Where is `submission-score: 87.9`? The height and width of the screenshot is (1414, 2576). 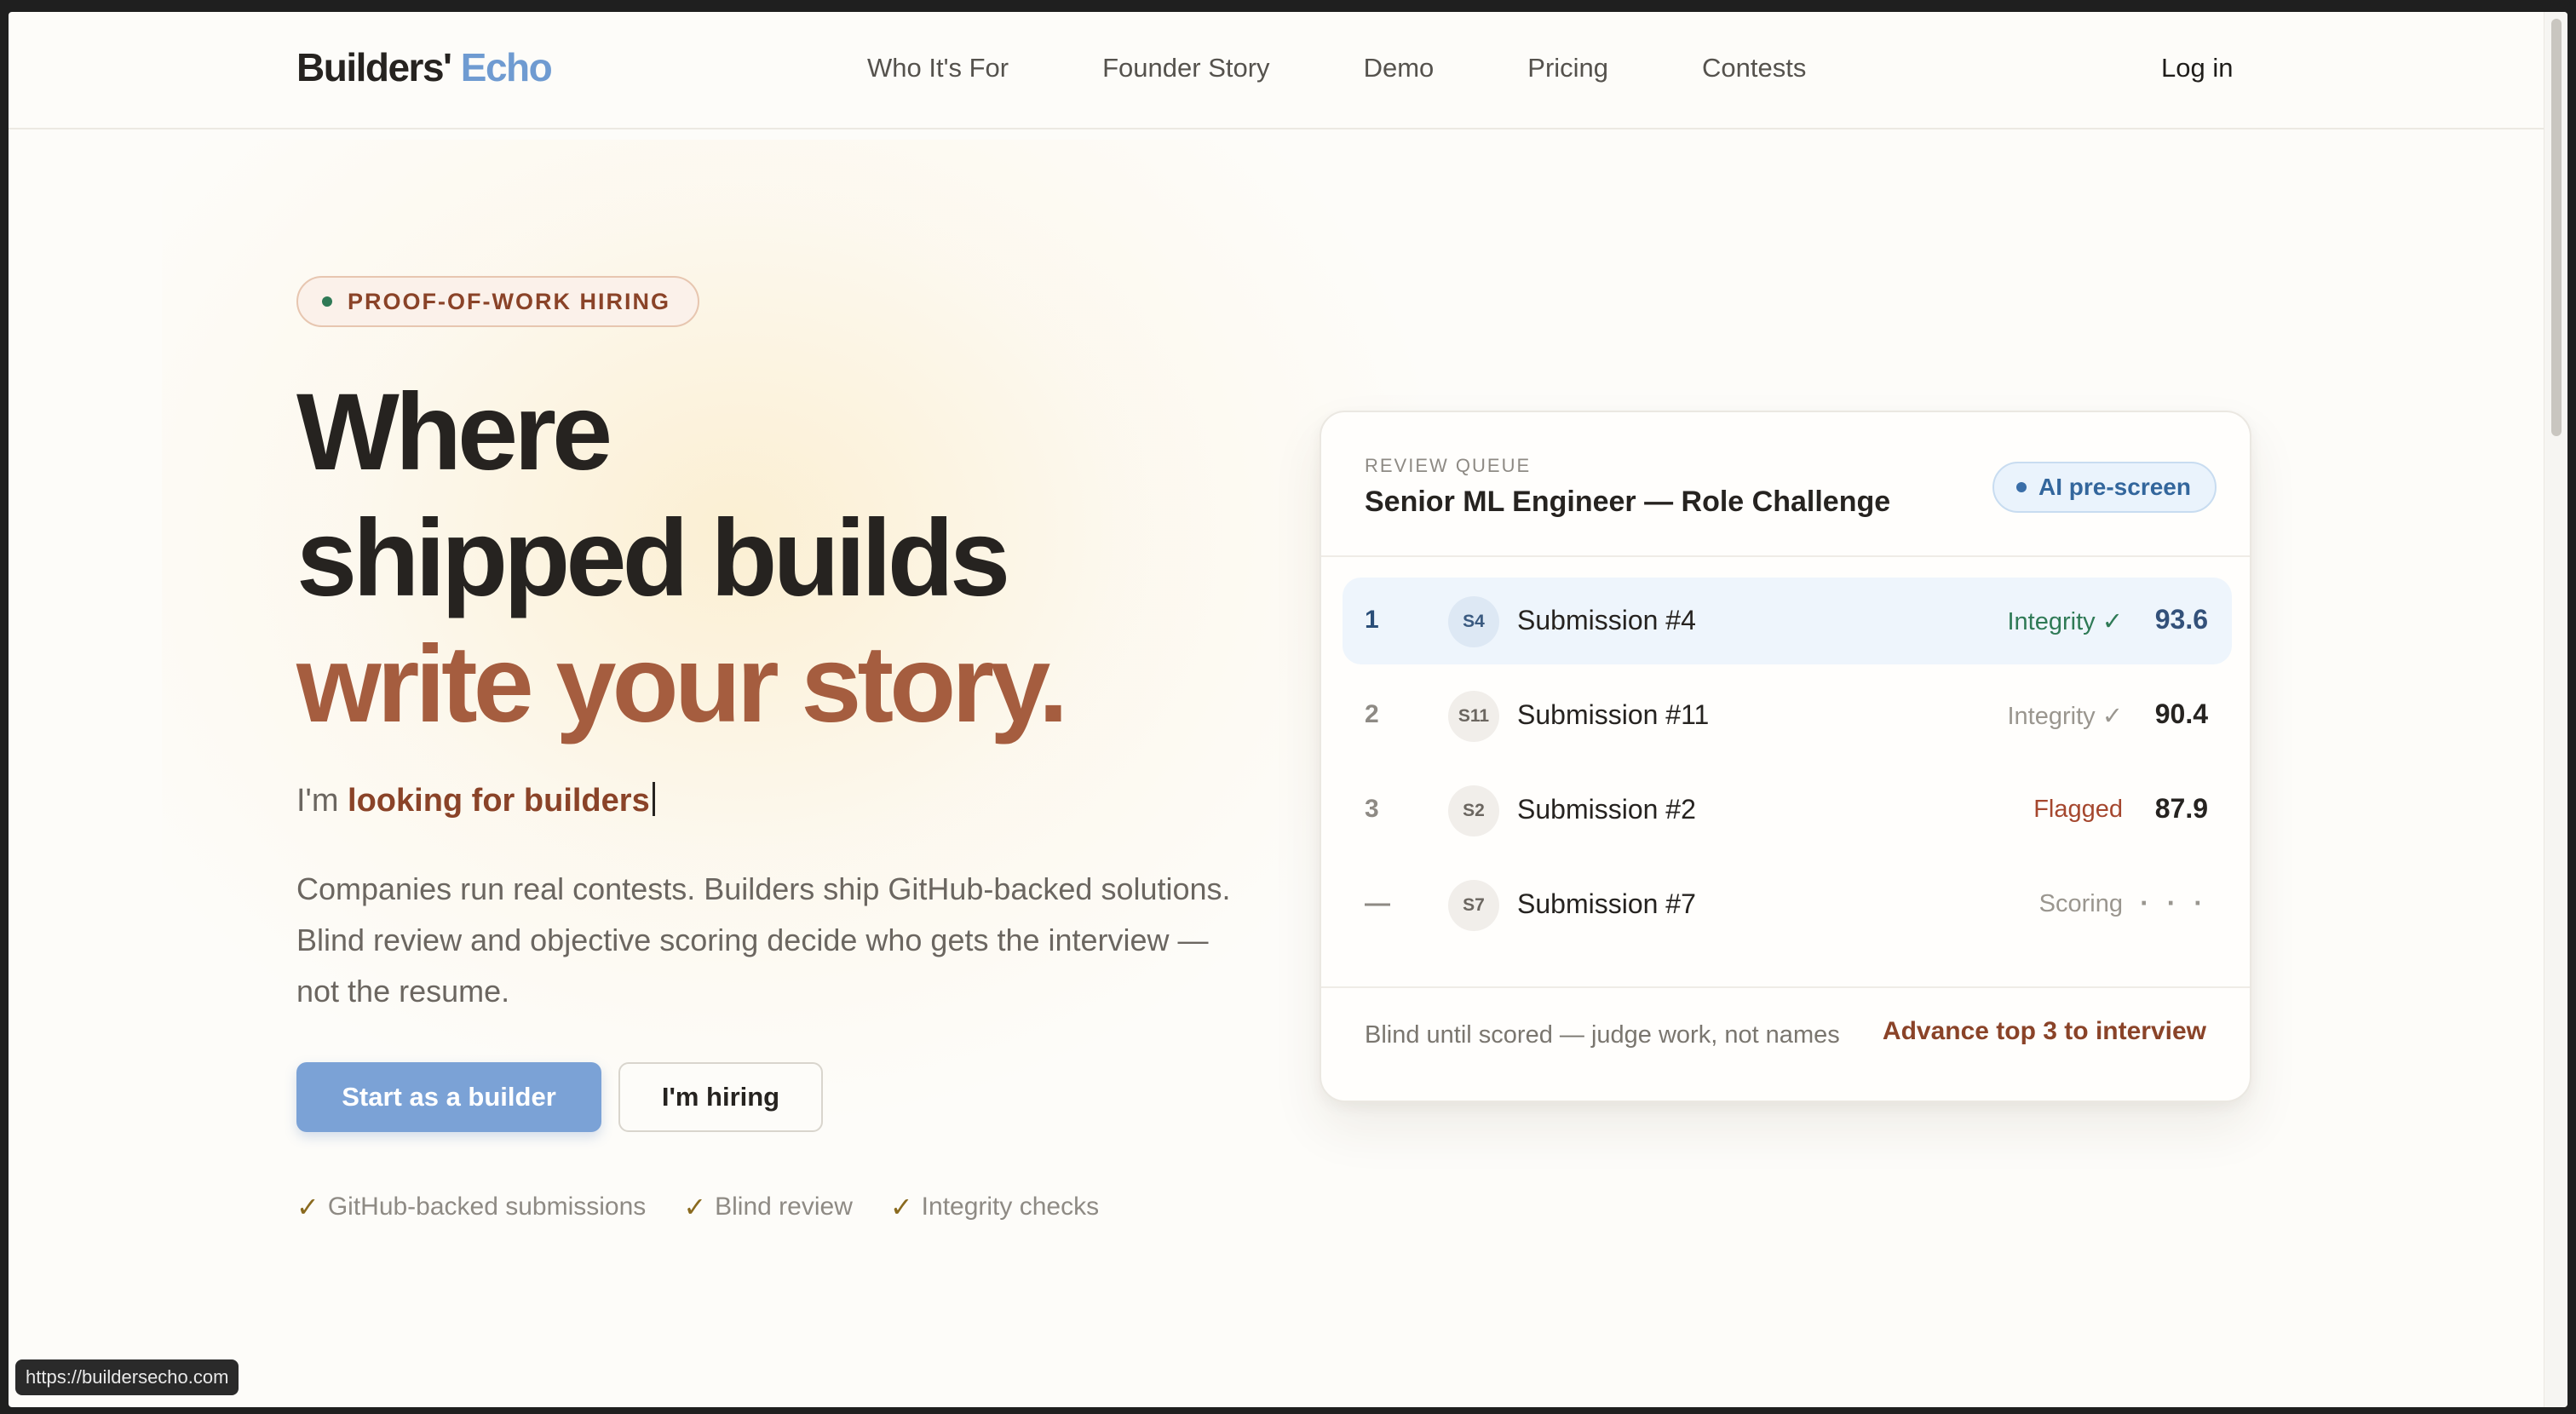 submission-score: 87.9 is located at coordinates (2181, 808).